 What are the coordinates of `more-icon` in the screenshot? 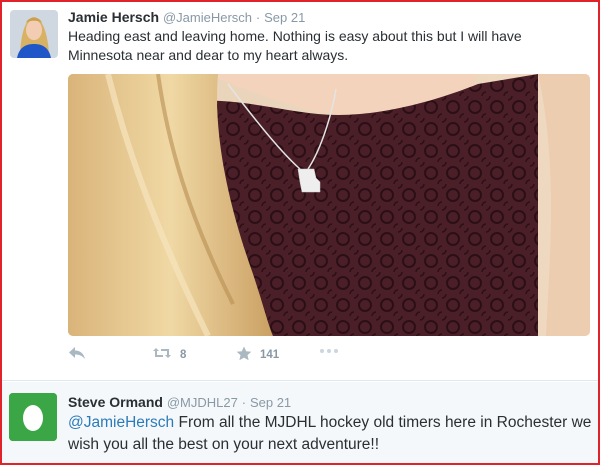 It's located at (329, 352).